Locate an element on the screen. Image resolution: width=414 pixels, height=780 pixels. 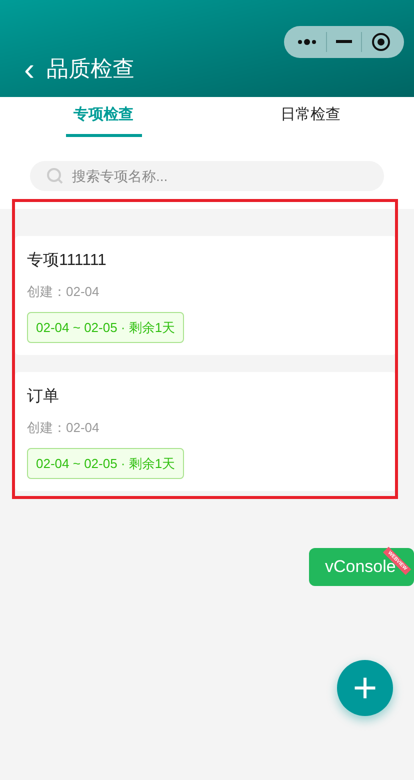
add-button: + is located at coordinates (365, 688).